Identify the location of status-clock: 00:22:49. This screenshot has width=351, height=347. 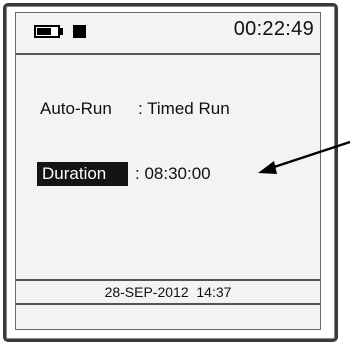
(273, 29).